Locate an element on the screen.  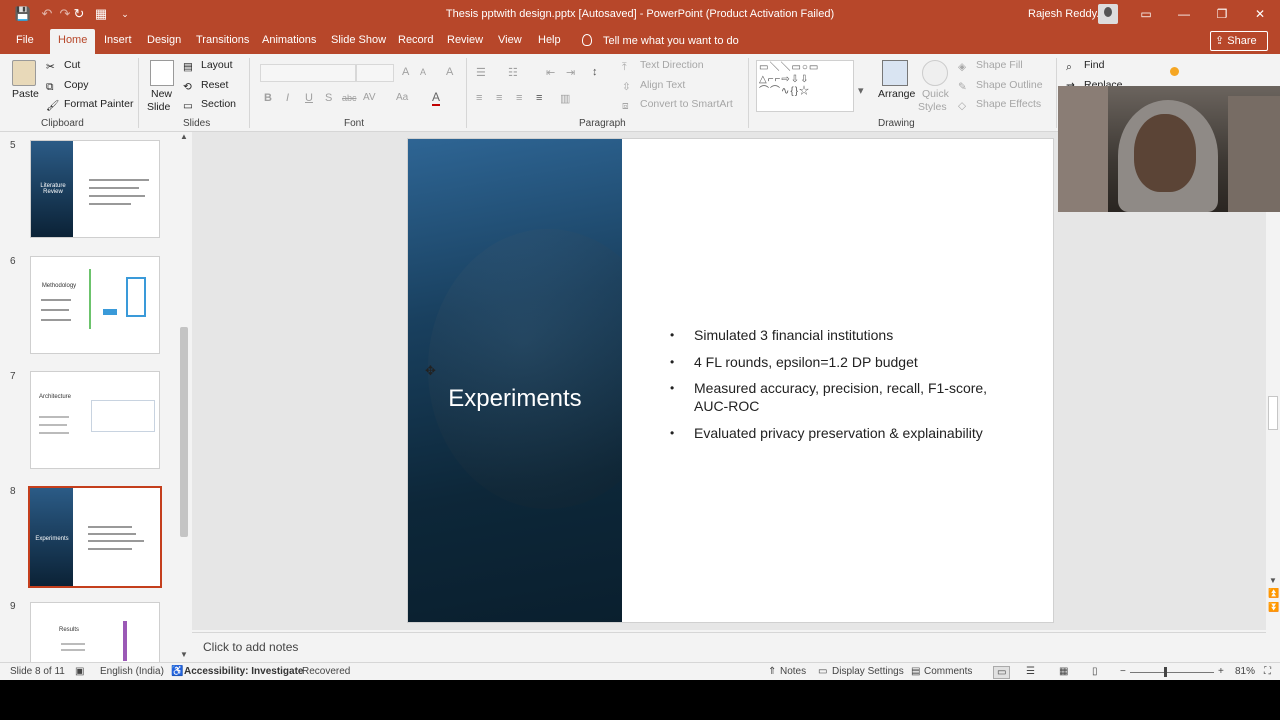
decrease-indent-icon: ⇤ is located at coordinates (550, 72).